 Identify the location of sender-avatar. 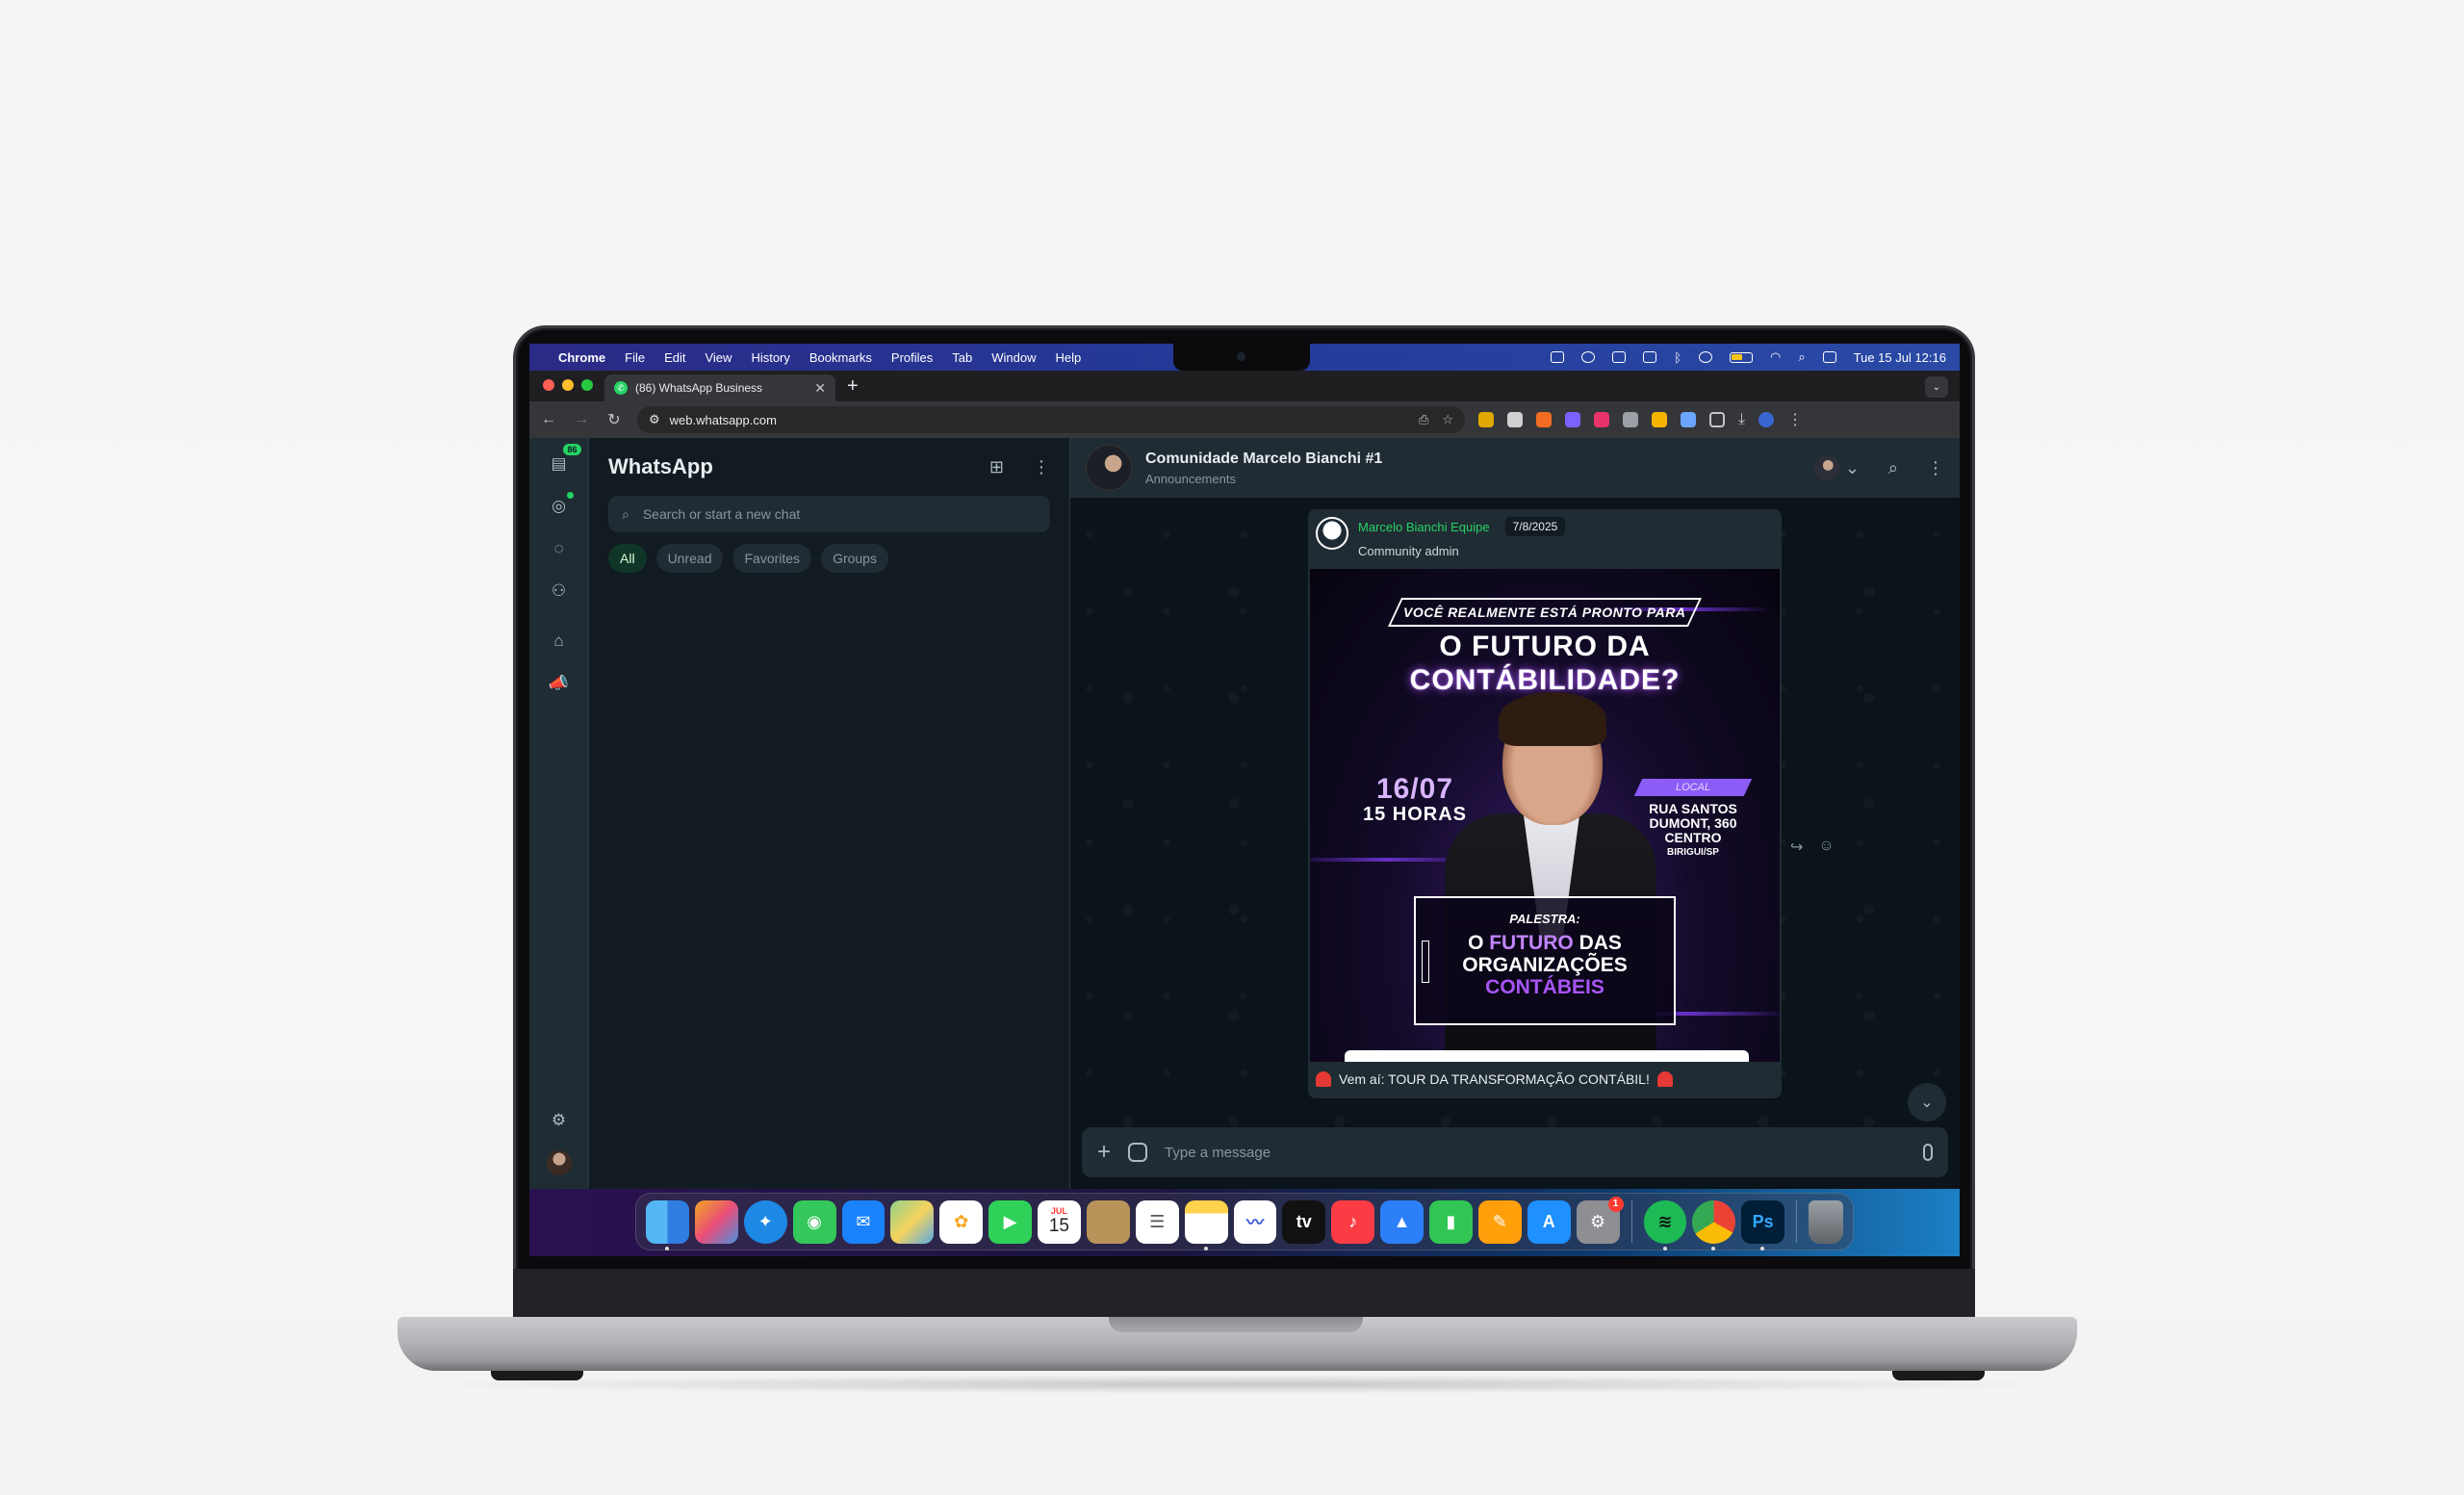
(1332, 533).